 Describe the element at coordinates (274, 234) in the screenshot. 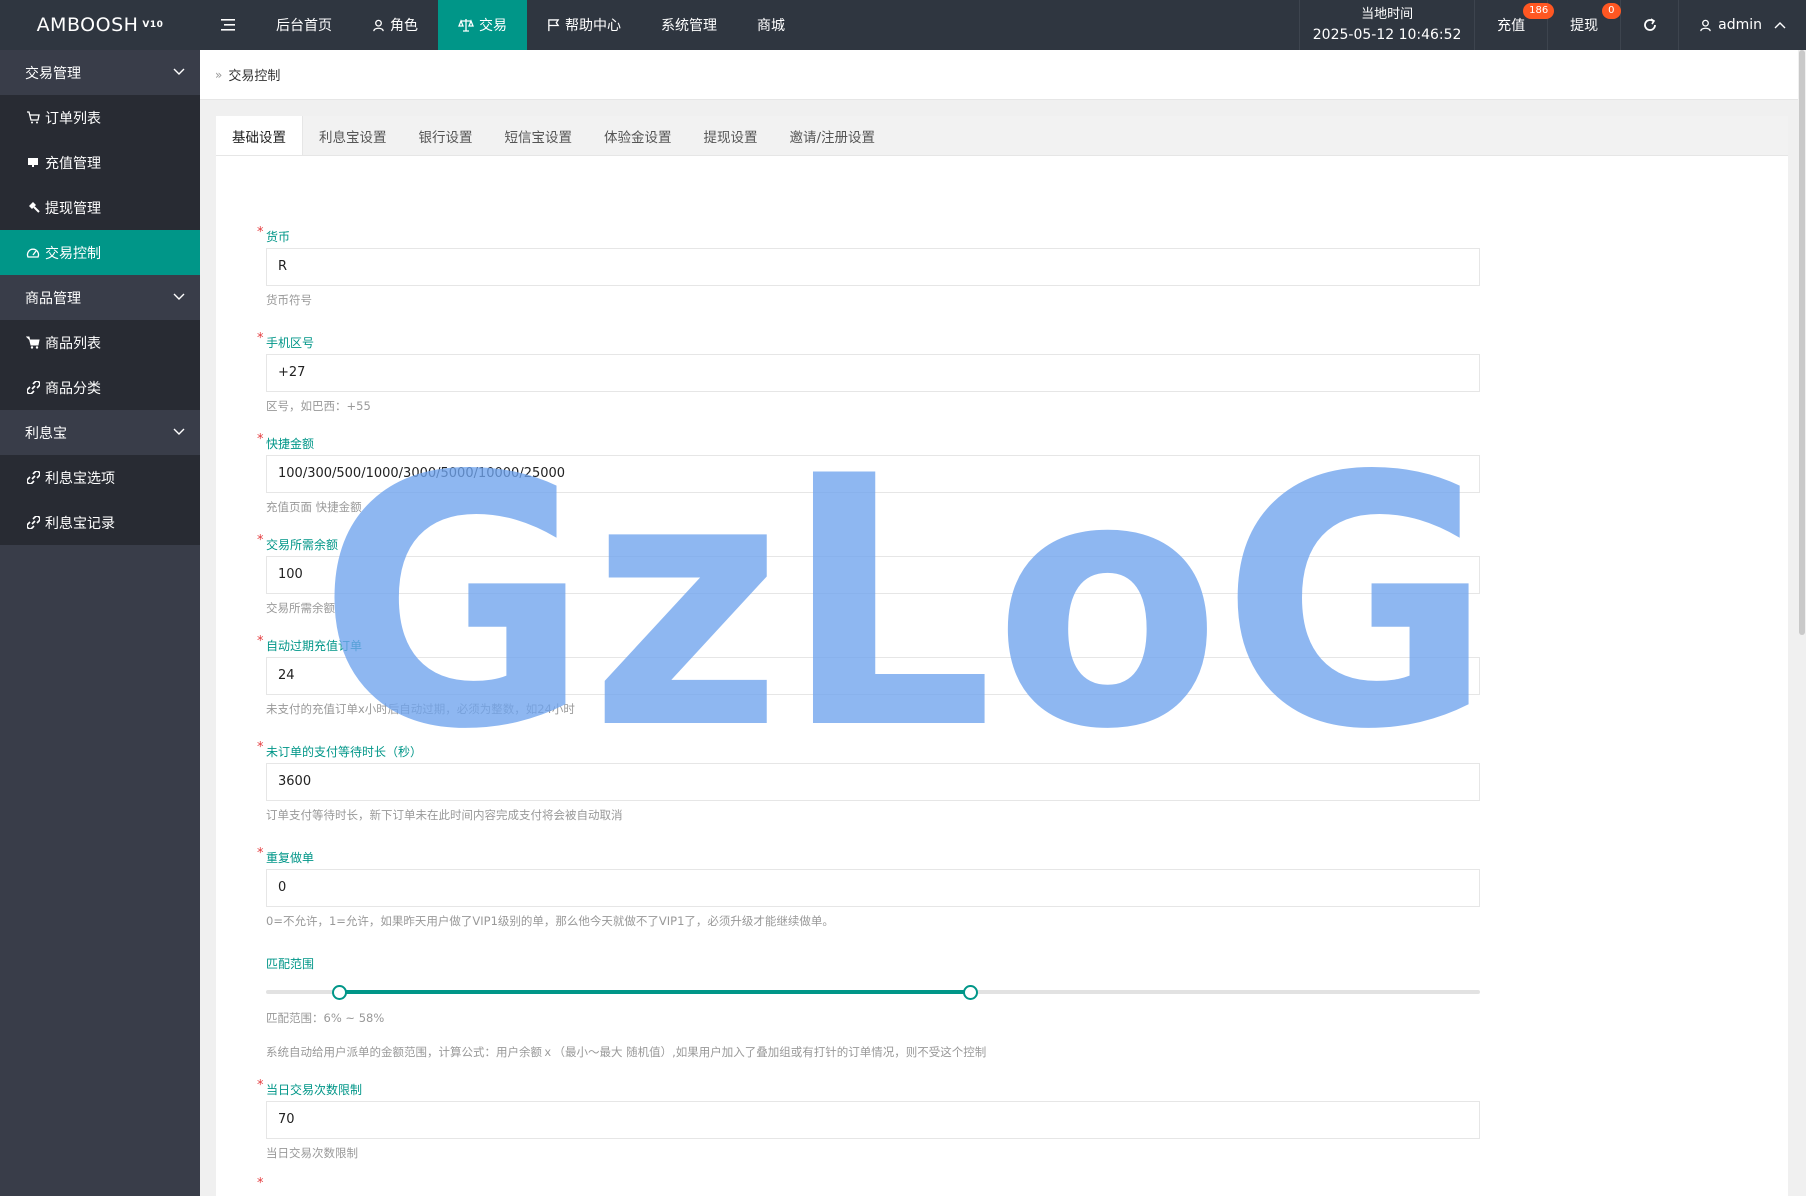

I see `field-label: * 货币` at that location.